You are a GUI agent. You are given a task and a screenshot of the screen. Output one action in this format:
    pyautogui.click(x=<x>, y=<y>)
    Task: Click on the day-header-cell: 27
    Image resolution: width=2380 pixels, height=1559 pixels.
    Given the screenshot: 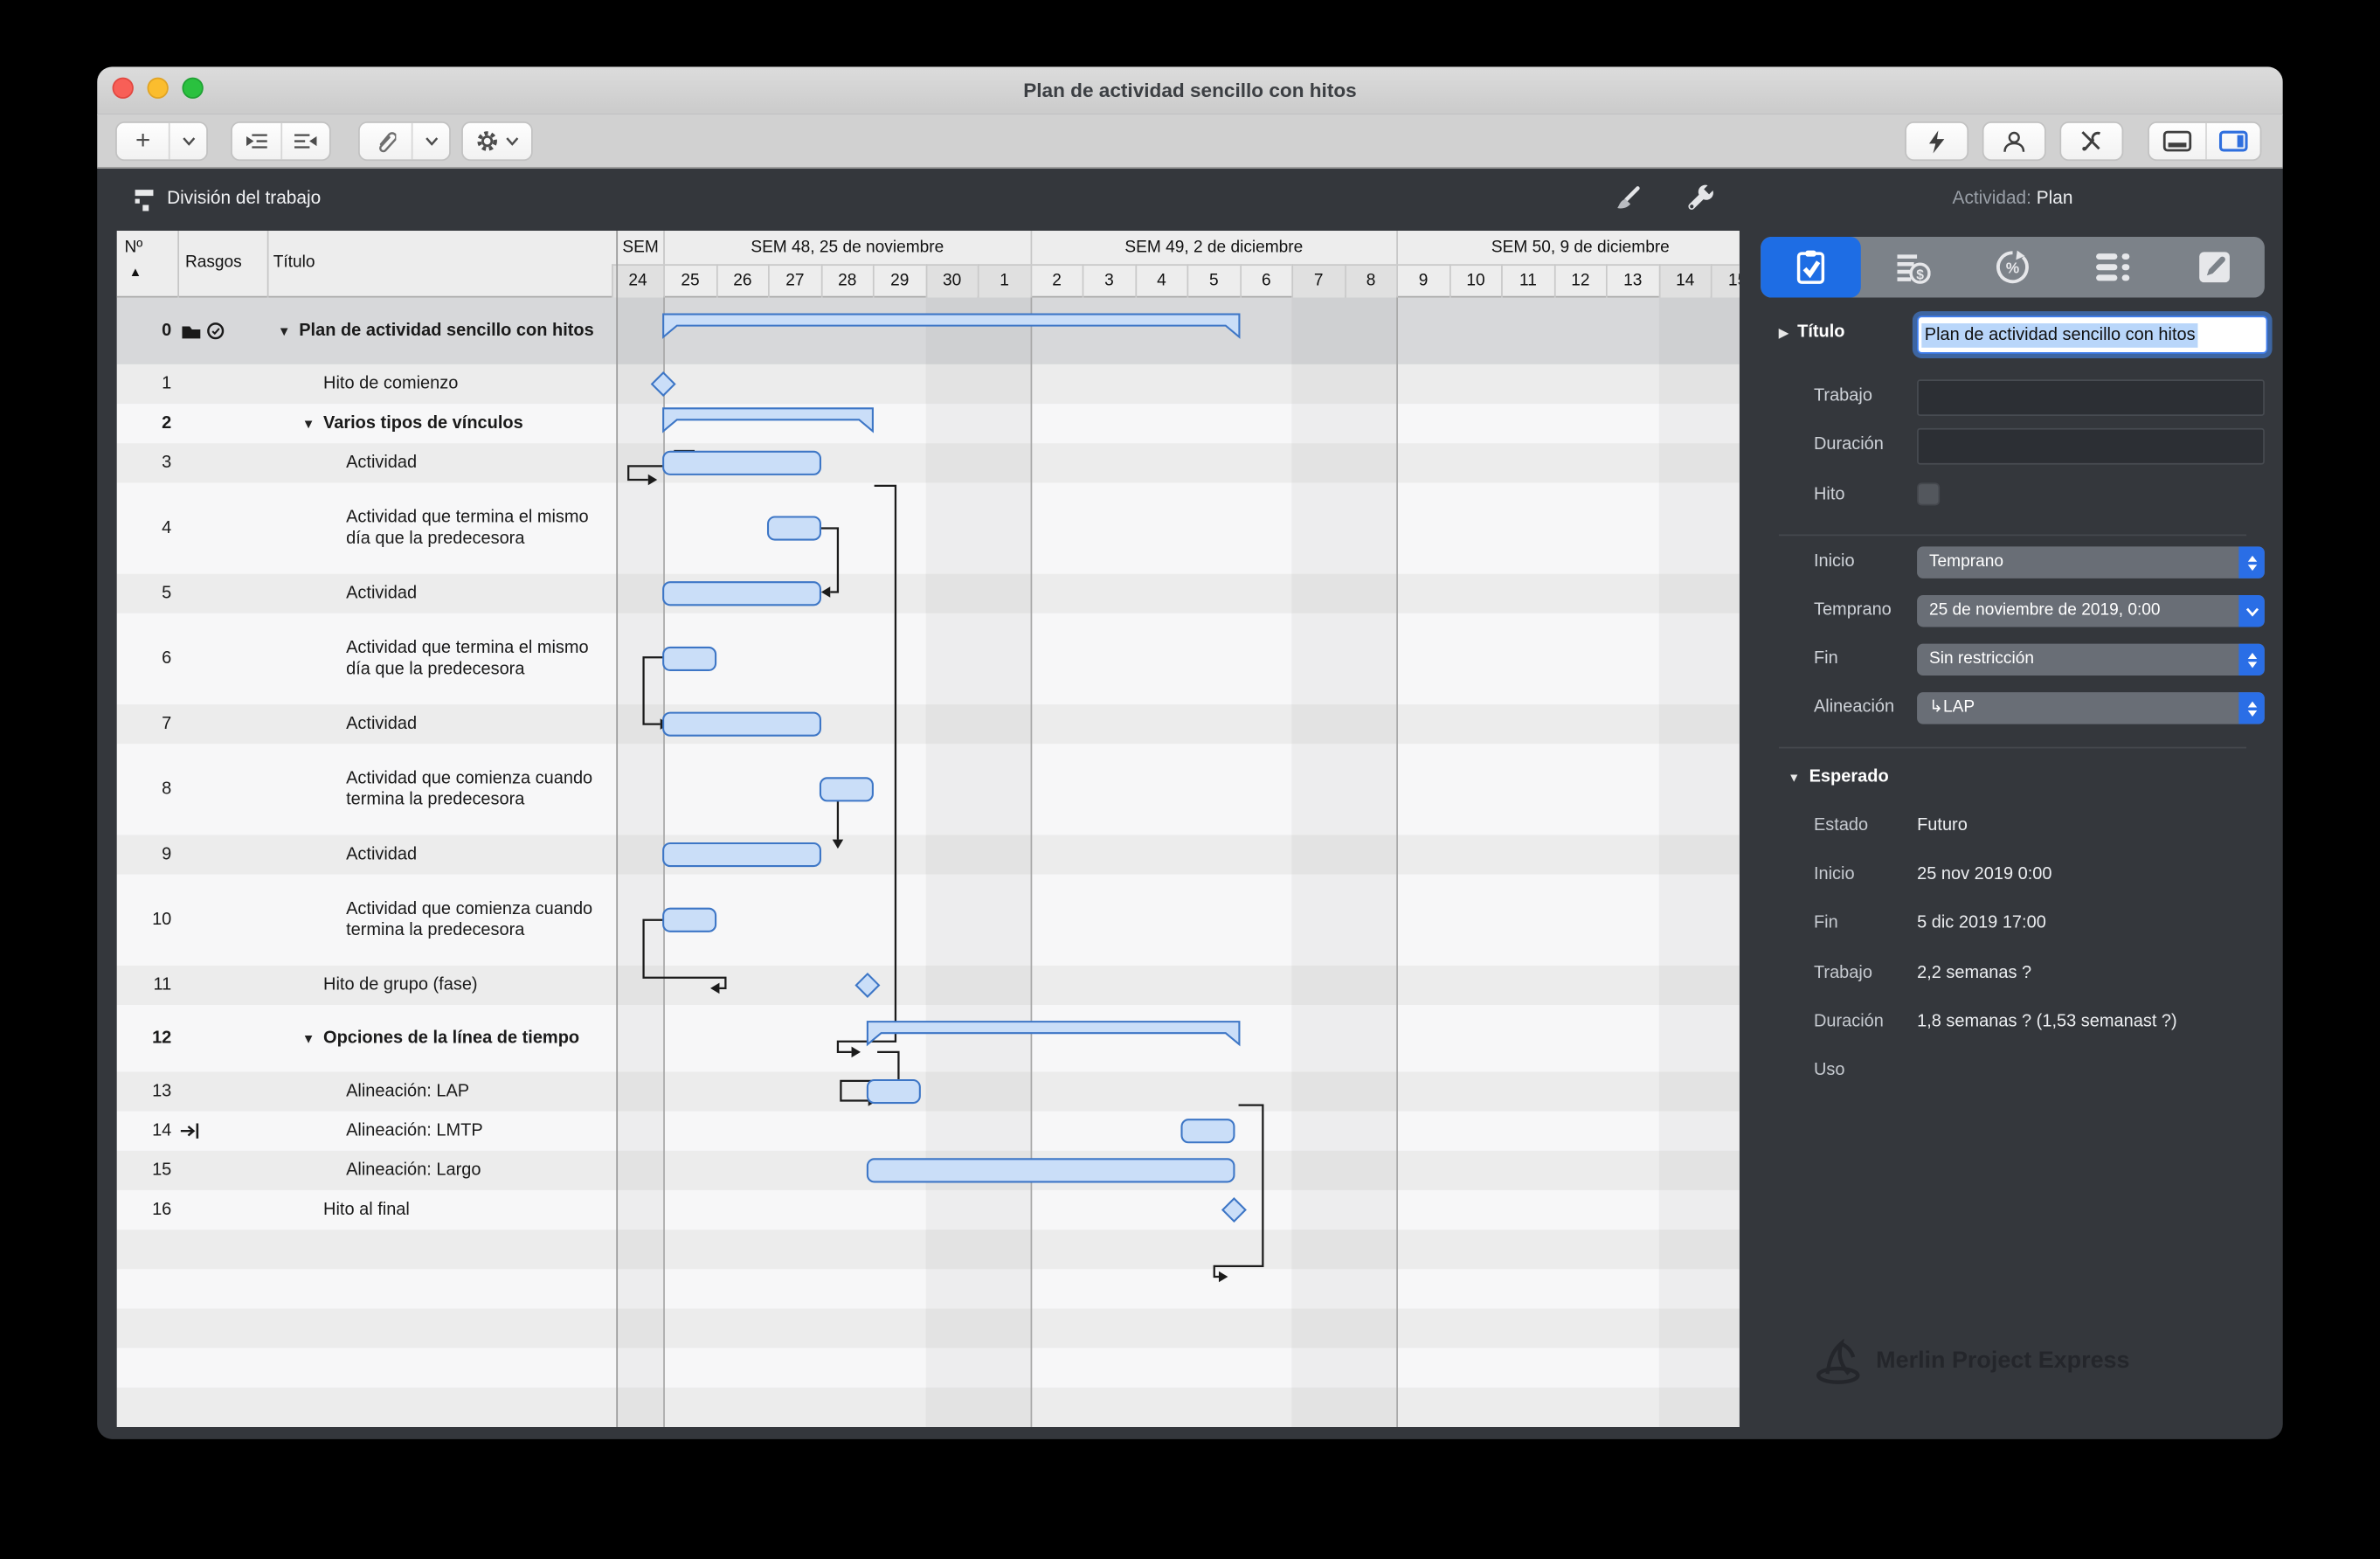 What is the action you would take?
    pyautogui.click(x=794, y=281)
    